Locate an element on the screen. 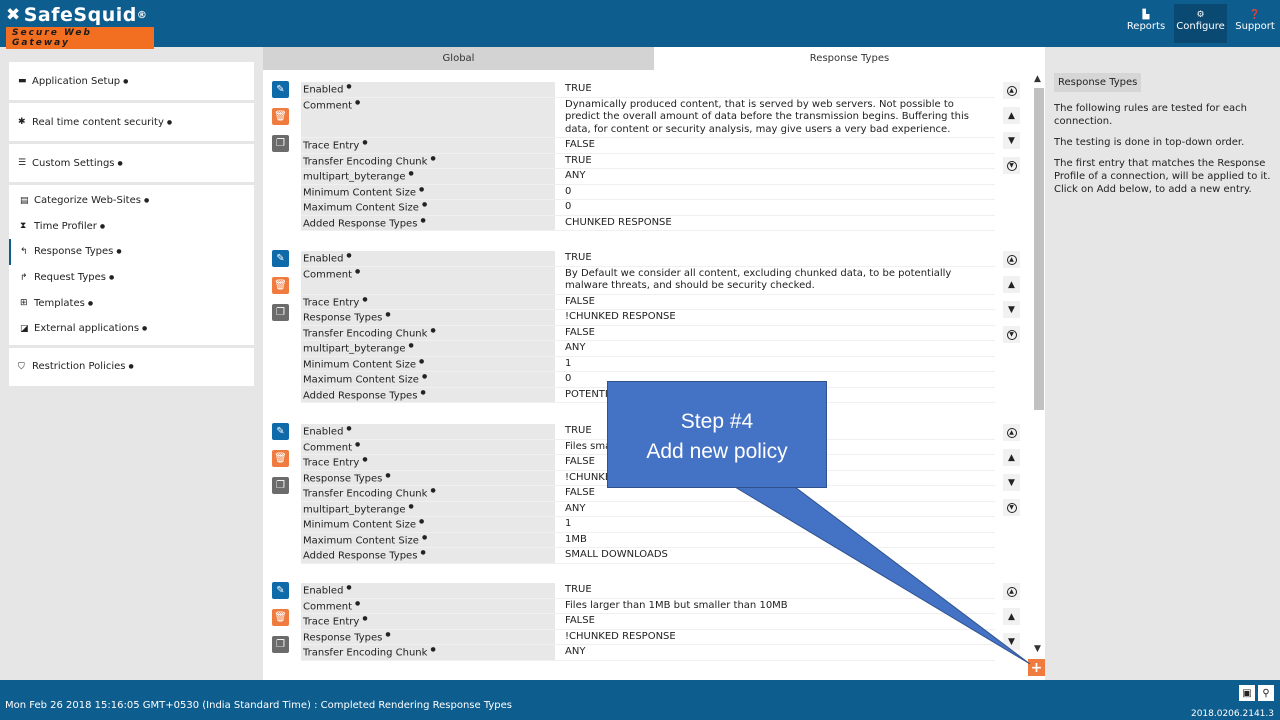 The image size is (1280, 720). field-value: !CHUNKED RESPONSE is located at coordinates (620, 316).